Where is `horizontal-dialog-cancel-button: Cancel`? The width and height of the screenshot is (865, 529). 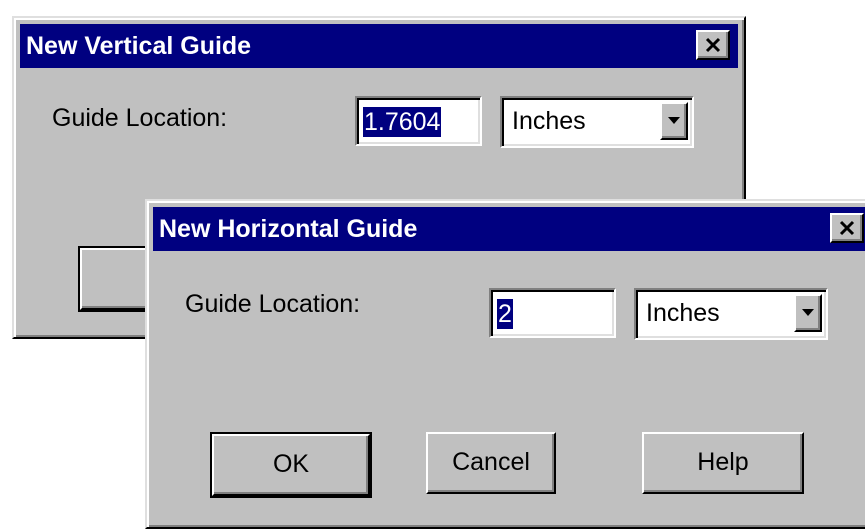
horizontal-dialog-cancel-button: Cancel is located at coordinates (491, 463).